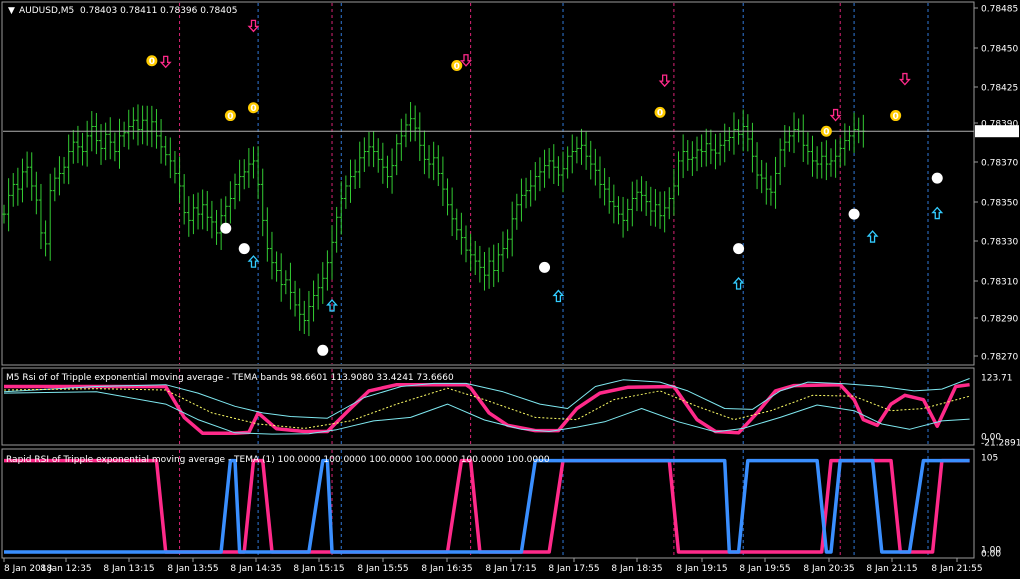 The width and height of the screenshot is (1020, 579). Describe the element at coordinates (999, 89) in the screenshot. I see `price-tick-2: 0.78425` at that location.